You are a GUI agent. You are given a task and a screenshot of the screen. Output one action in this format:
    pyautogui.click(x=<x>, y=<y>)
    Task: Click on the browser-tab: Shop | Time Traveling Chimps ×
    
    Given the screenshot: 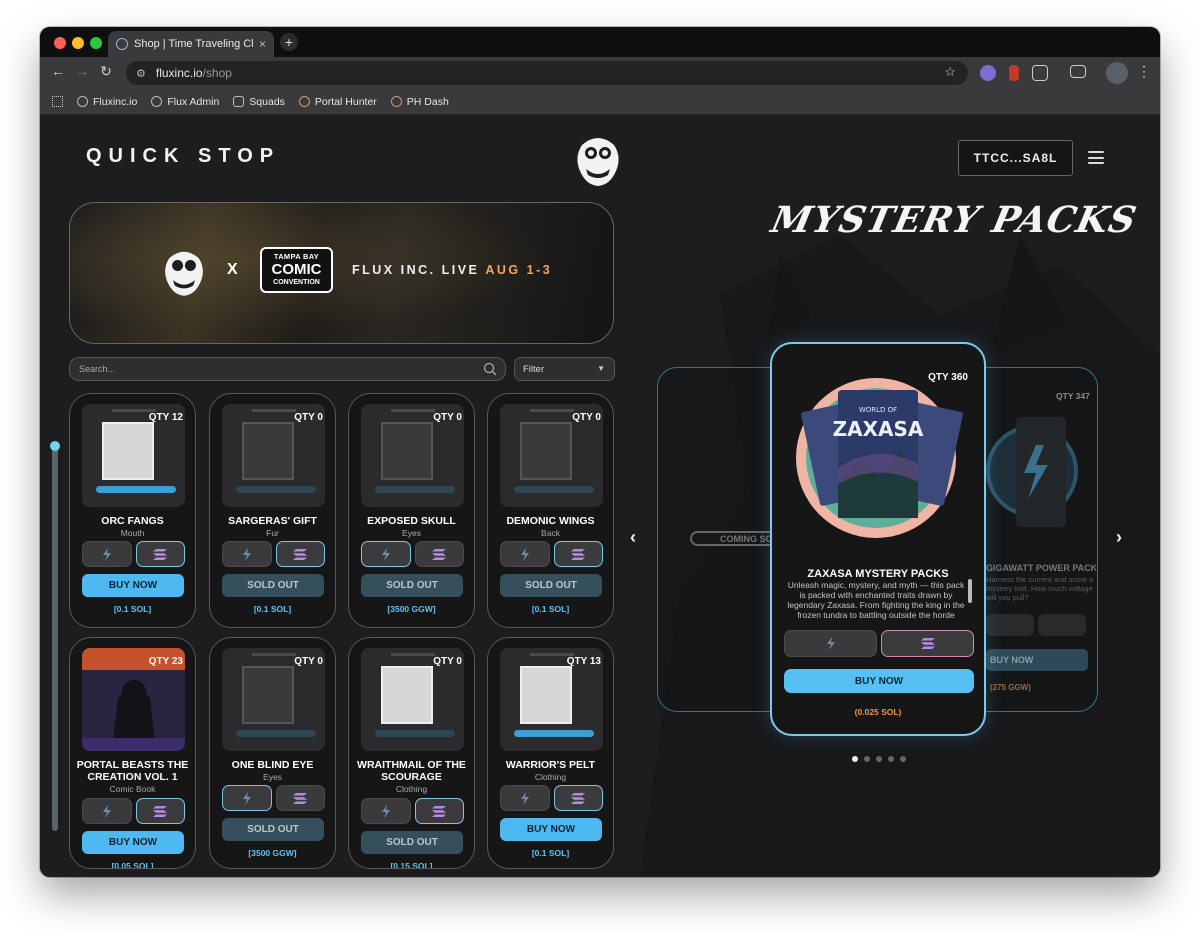 What is the action you would take?
    pyautogui.click(x=191, y=44)
    